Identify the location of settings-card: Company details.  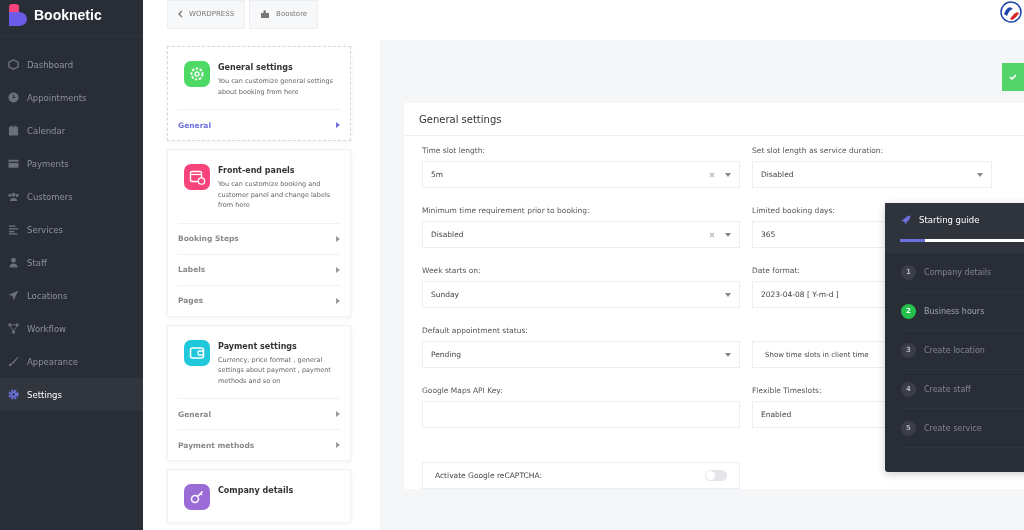
(259, 496).